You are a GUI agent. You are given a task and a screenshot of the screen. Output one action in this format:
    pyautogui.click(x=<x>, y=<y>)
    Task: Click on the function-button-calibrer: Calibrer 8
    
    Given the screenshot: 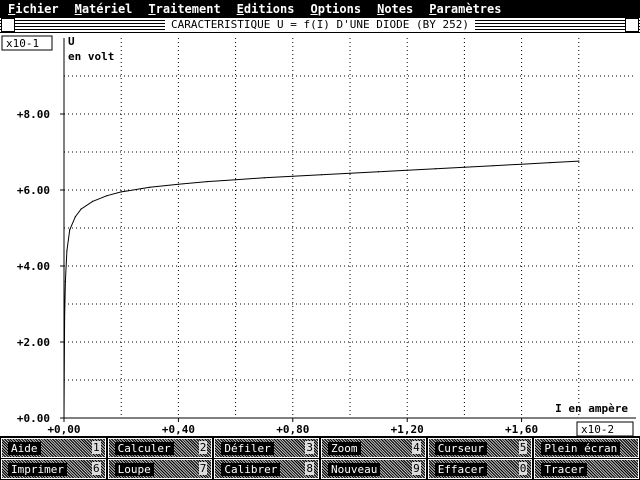 What is the action you would take?
    pyautogui.click(x=267, y=469)
    